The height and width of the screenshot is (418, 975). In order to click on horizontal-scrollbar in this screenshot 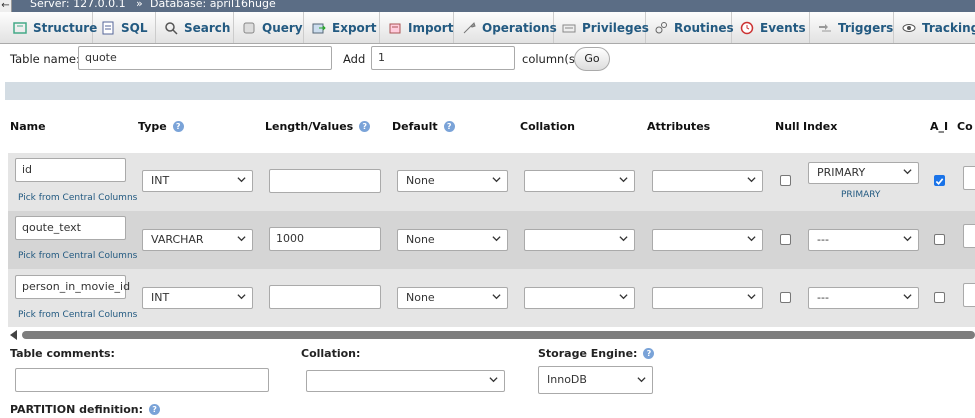, I will do `click(491, 335)`.